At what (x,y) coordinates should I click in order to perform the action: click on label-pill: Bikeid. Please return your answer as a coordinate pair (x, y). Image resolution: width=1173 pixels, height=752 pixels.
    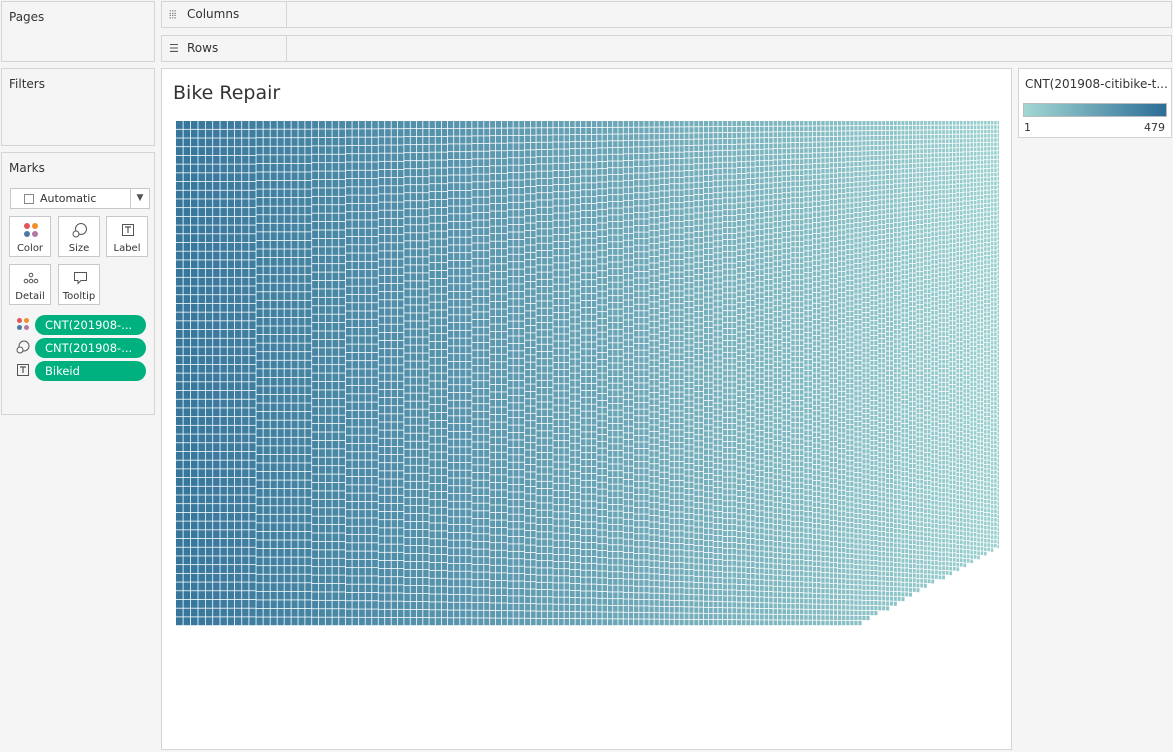
    Looking at the image, I should click on (90, 371).